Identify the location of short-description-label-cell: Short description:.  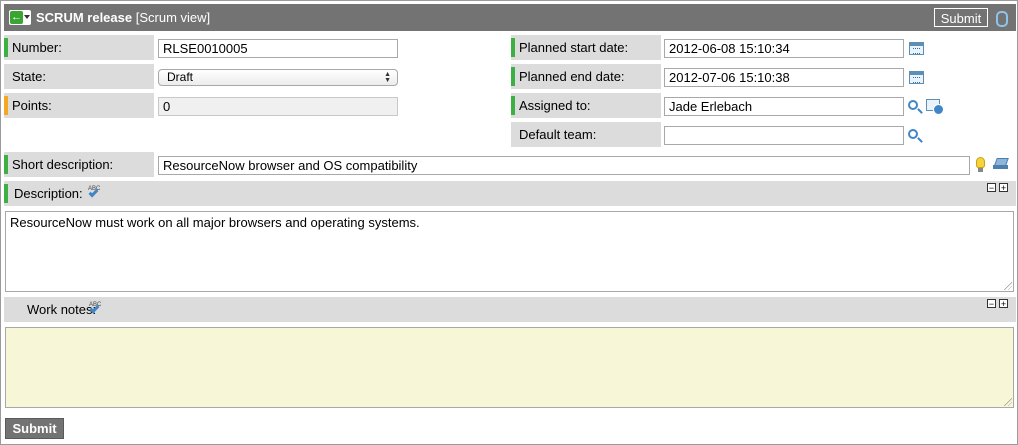
(79, 164).